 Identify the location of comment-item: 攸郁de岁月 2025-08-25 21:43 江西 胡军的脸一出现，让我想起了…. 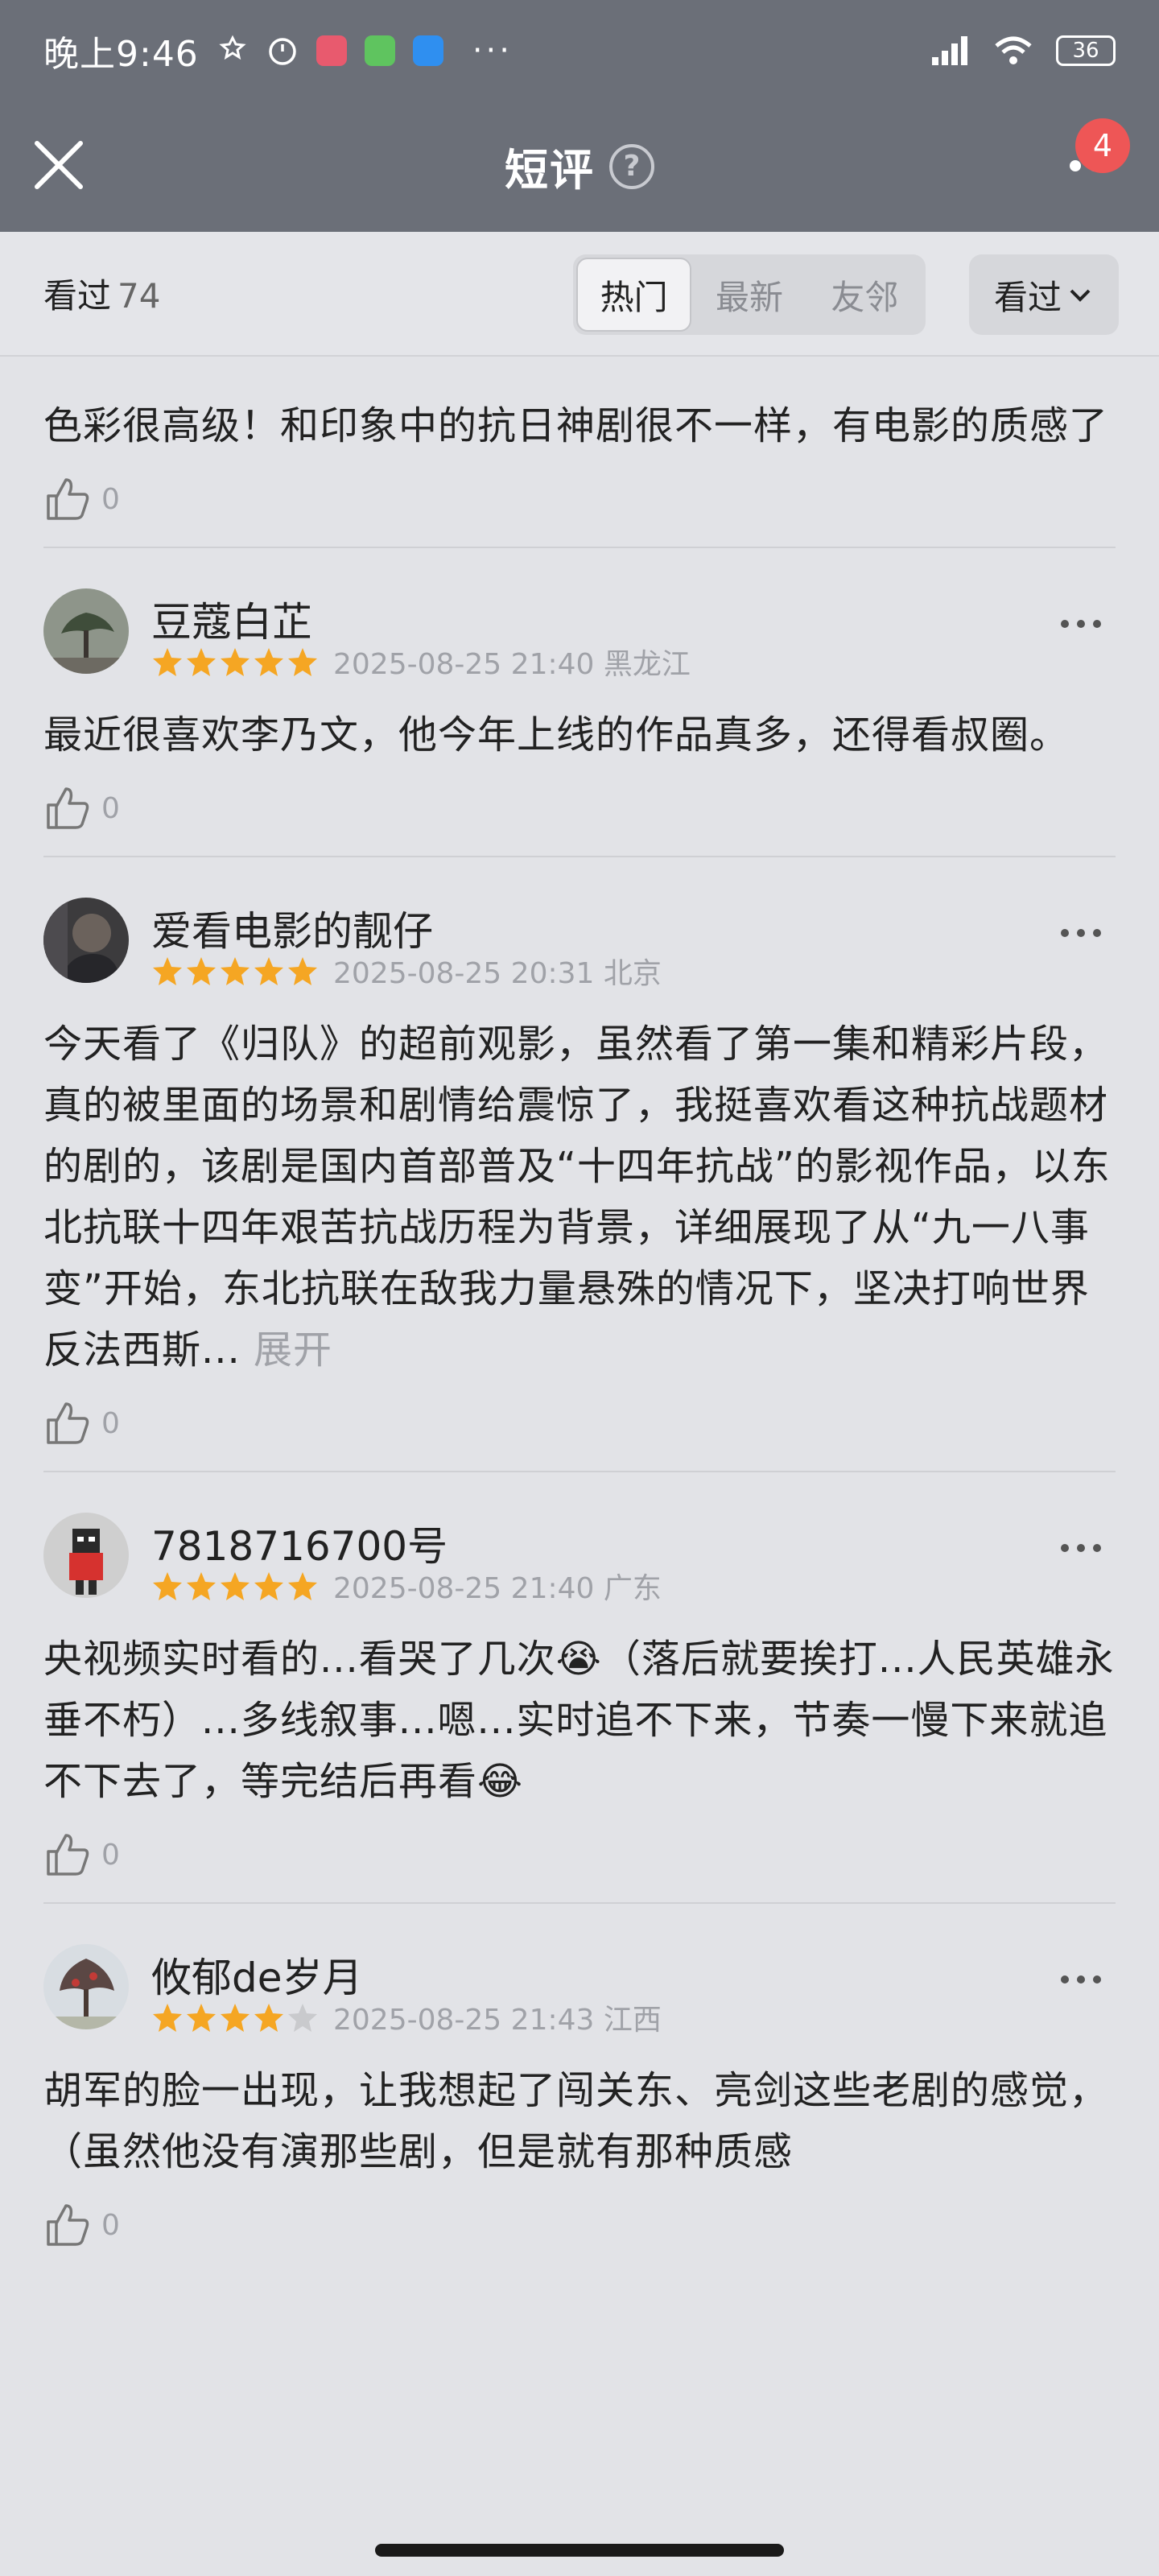
(579, 2088).